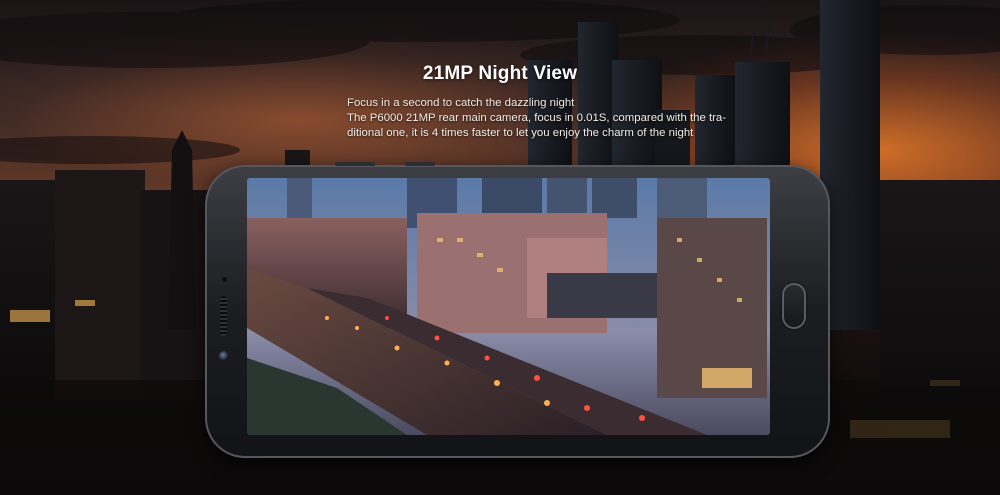 Image resolution: width=1000 pixels, height=495 pixels. Describe the element at coordinates (794, 306) in the screenshot. I see `fingerprint-icon` at that location.